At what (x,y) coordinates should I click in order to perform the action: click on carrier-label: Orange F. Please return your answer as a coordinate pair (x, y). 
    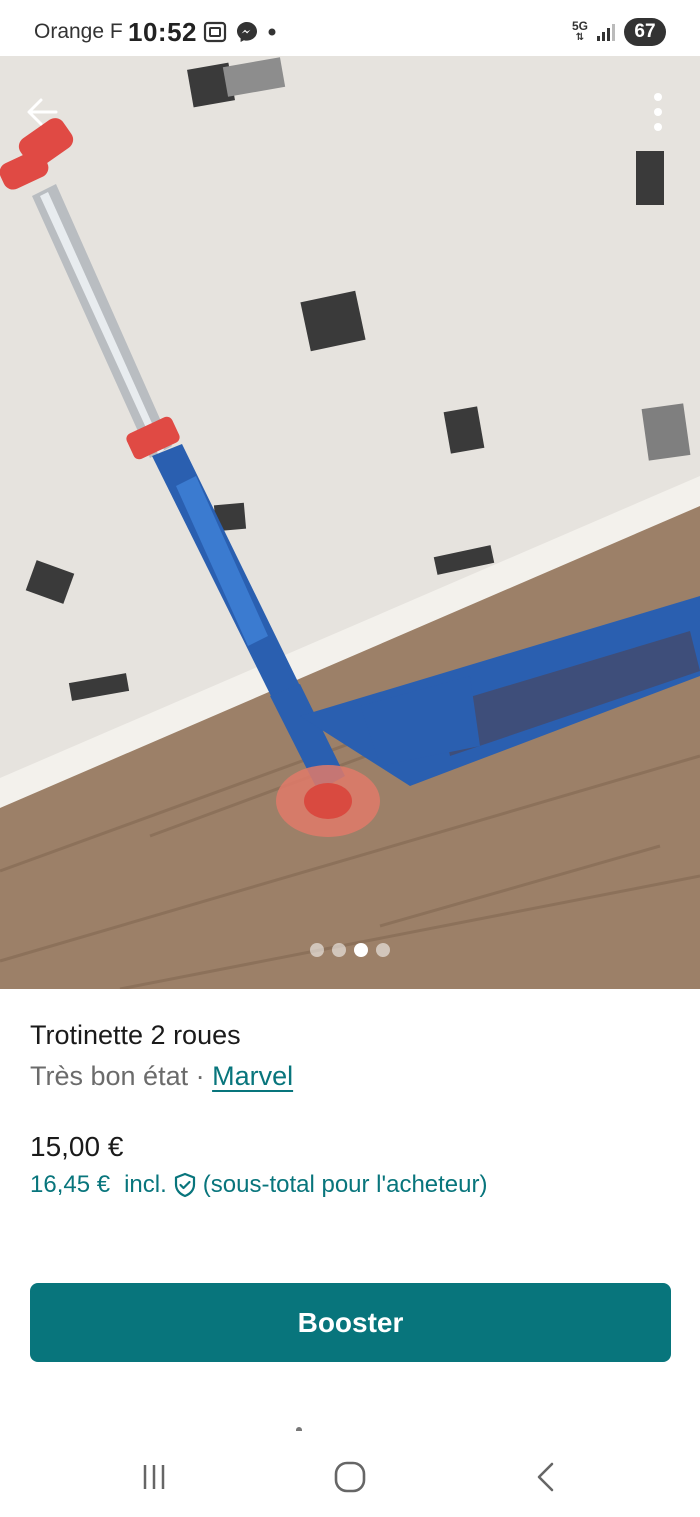
    Looking at the image, I should click on (78, 31).